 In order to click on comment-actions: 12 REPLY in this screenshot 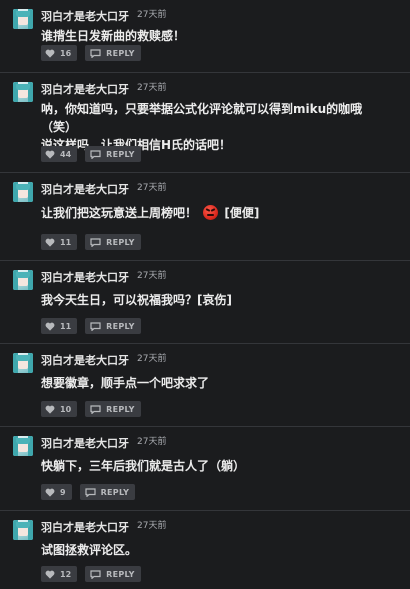, I will do `click(91, 574)`.